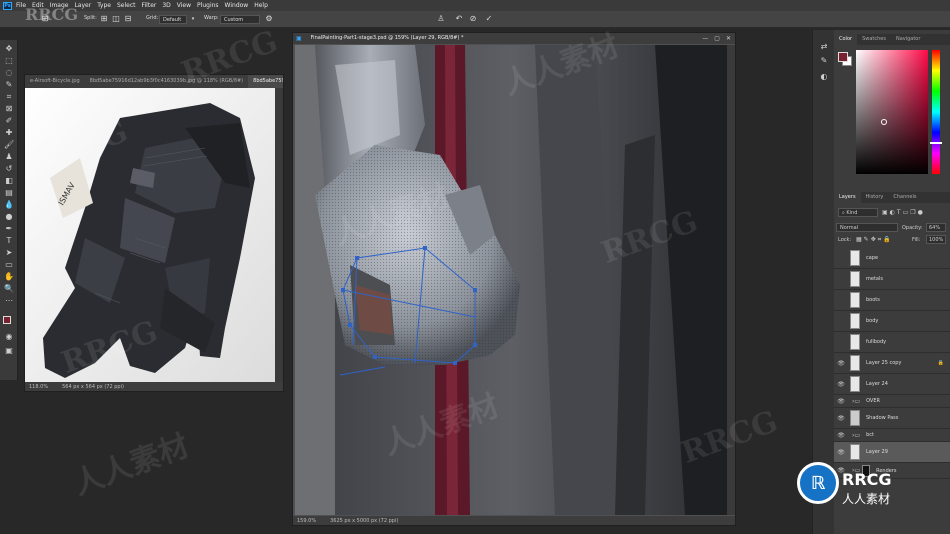  I want to click on layer-row: metals, so click(892, 279).